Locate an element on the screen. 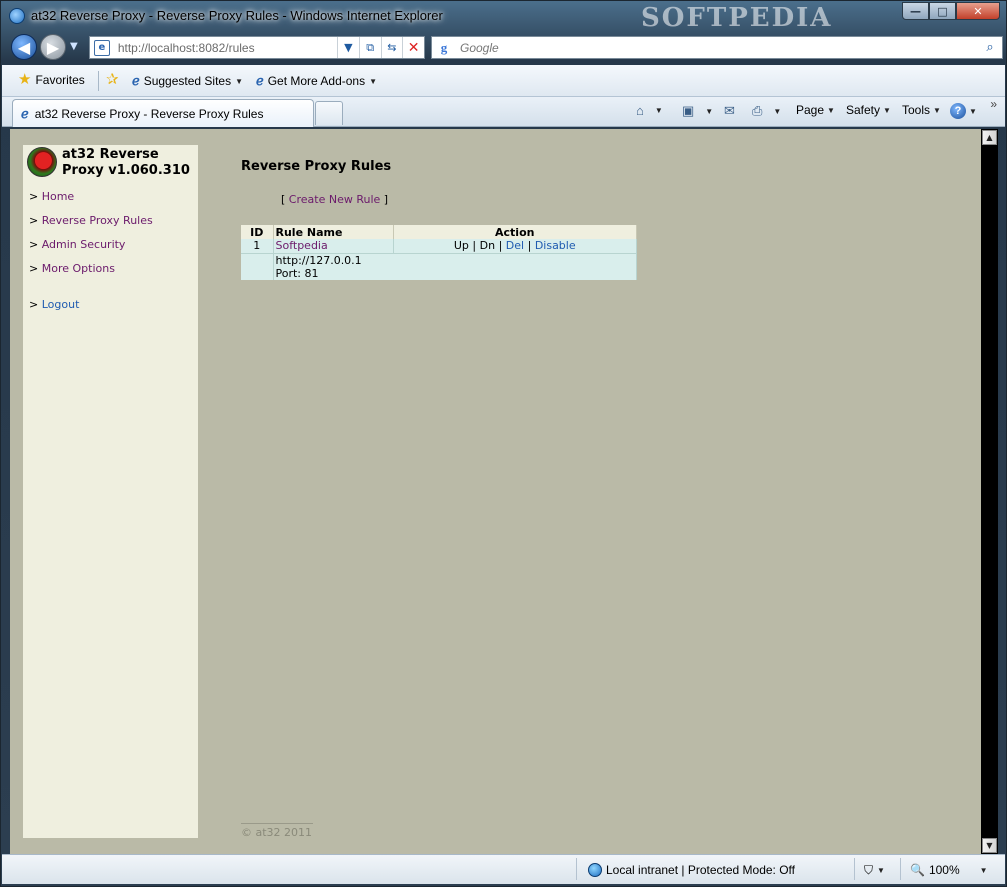 This screenshot has width=1007, height=887. ie-logo-icon is located at coordinates (17, 16).